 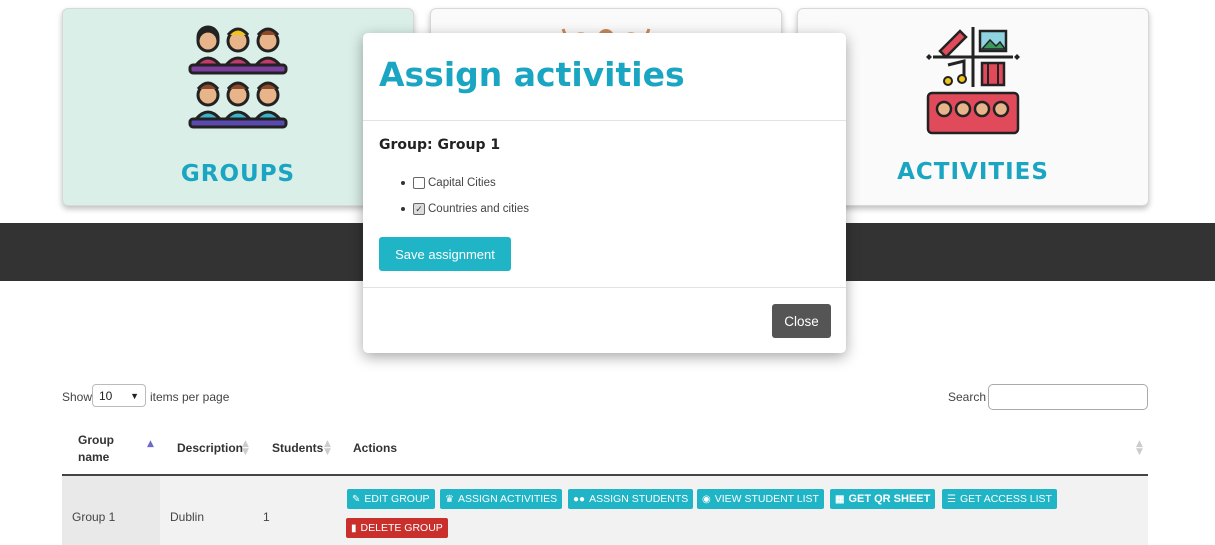 What do you see at coordinates (419, 183) in the screenshot?
I see `capital-cities-checkbox` at bounding box center [419, 183].